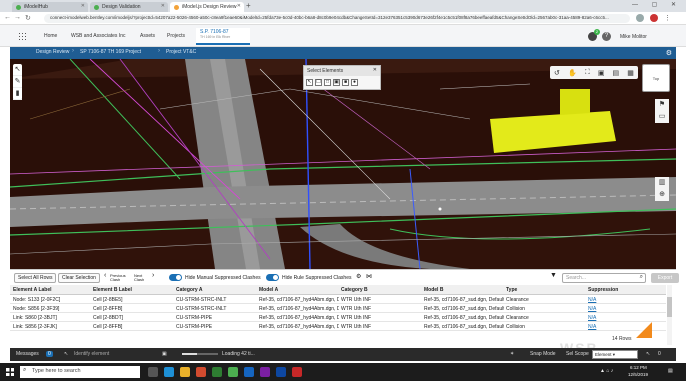  Describe the element at coordinates (309, 82) in the screenshot. I see `select-pointer-icon: ↖` at that location.